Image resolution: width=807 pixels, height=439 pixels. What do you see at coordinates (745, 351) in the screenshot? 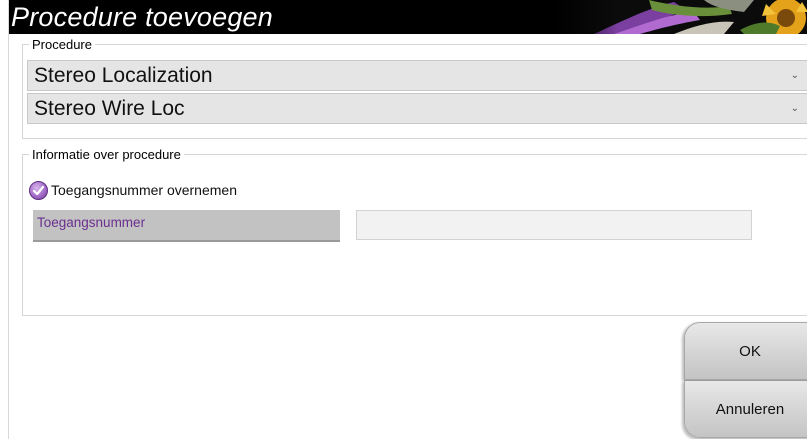
I see `ok-button: OK` at bounding box center [745, 351].